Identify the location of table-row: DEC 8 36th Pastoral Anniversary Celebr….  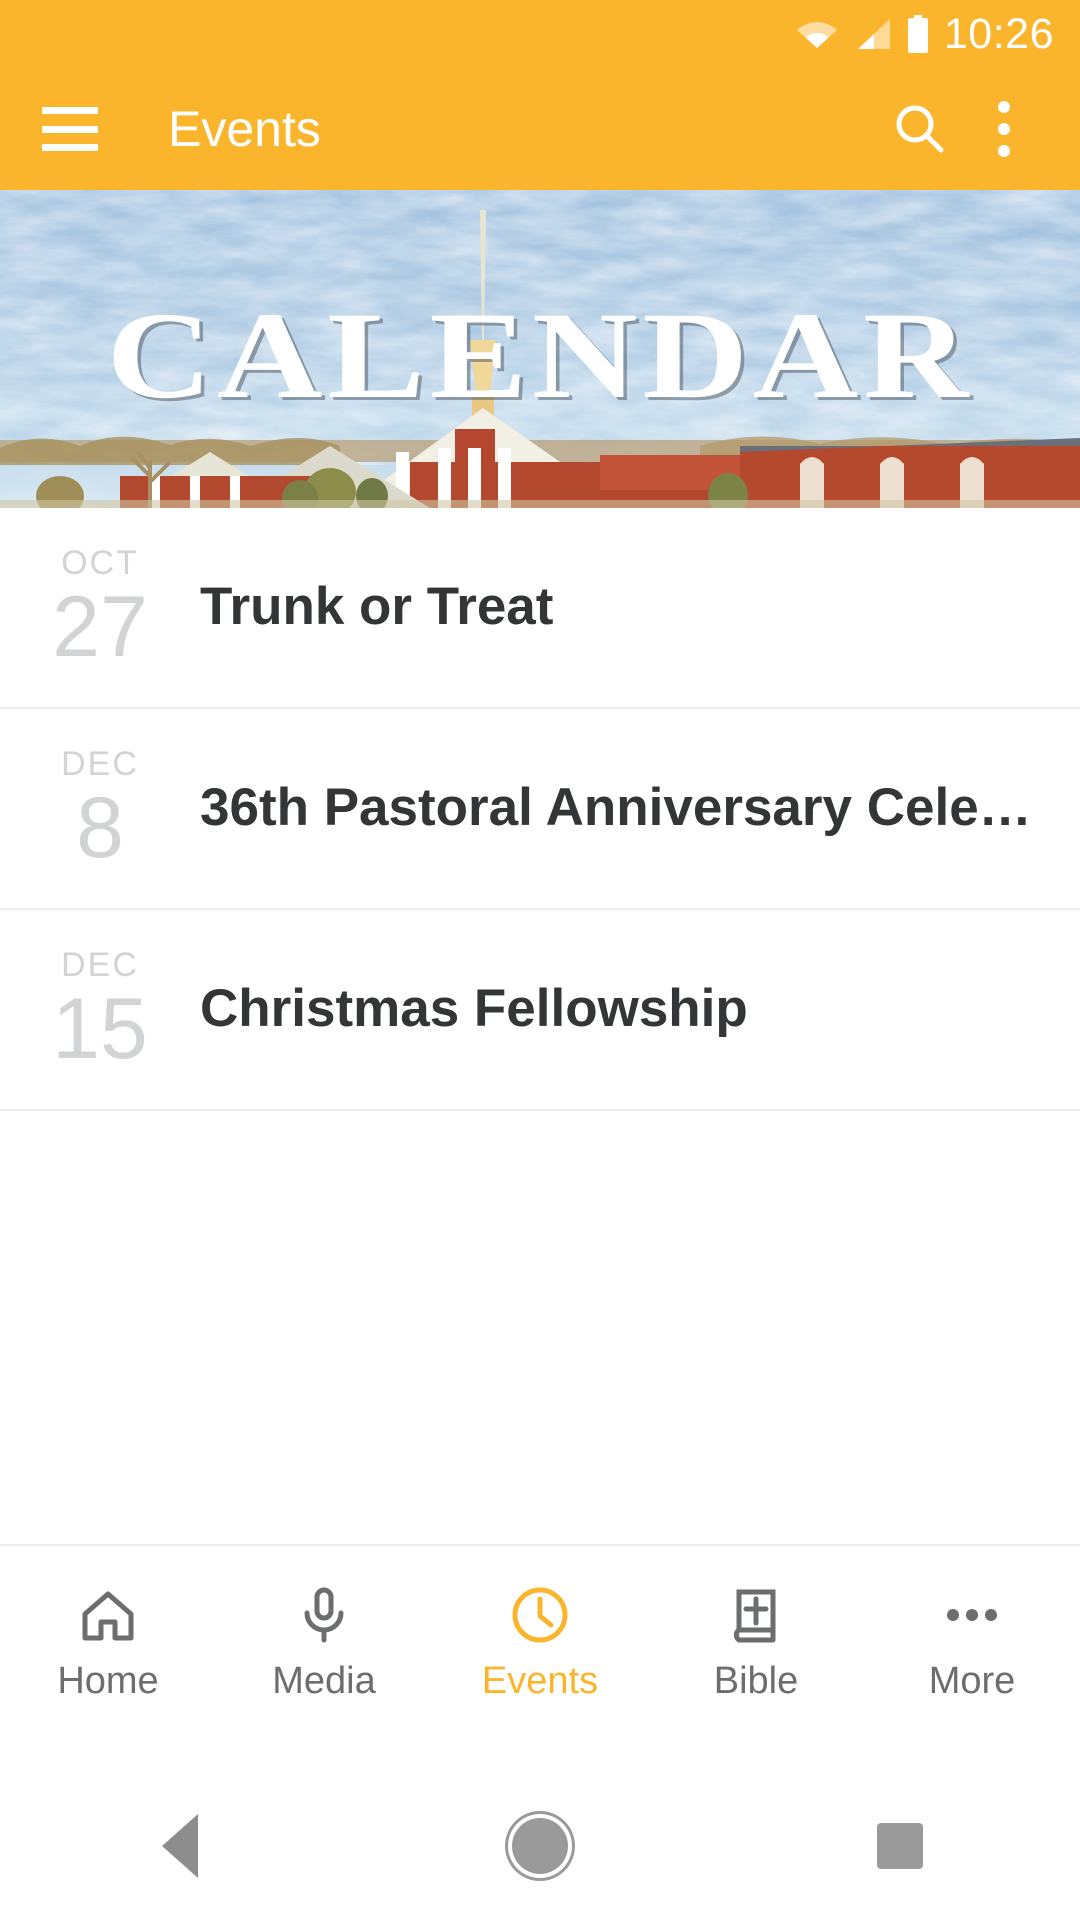
(540, 809).